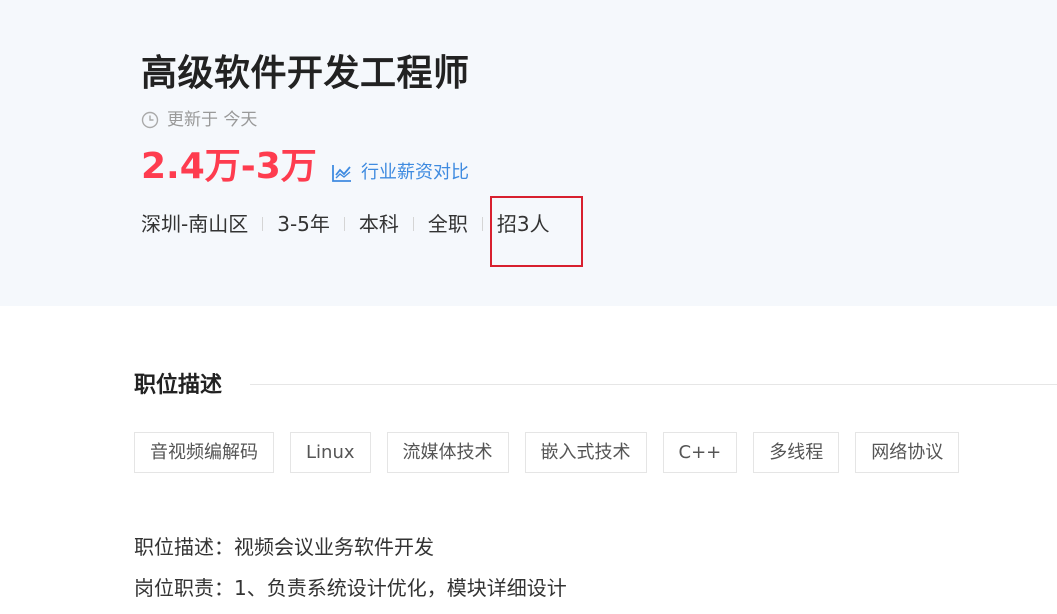  Describe the element at coordinates (350, 588) in the screenshot. I see `description-line: 岗位职责：1、负责系统设计优化，模块详细设计` at that location.